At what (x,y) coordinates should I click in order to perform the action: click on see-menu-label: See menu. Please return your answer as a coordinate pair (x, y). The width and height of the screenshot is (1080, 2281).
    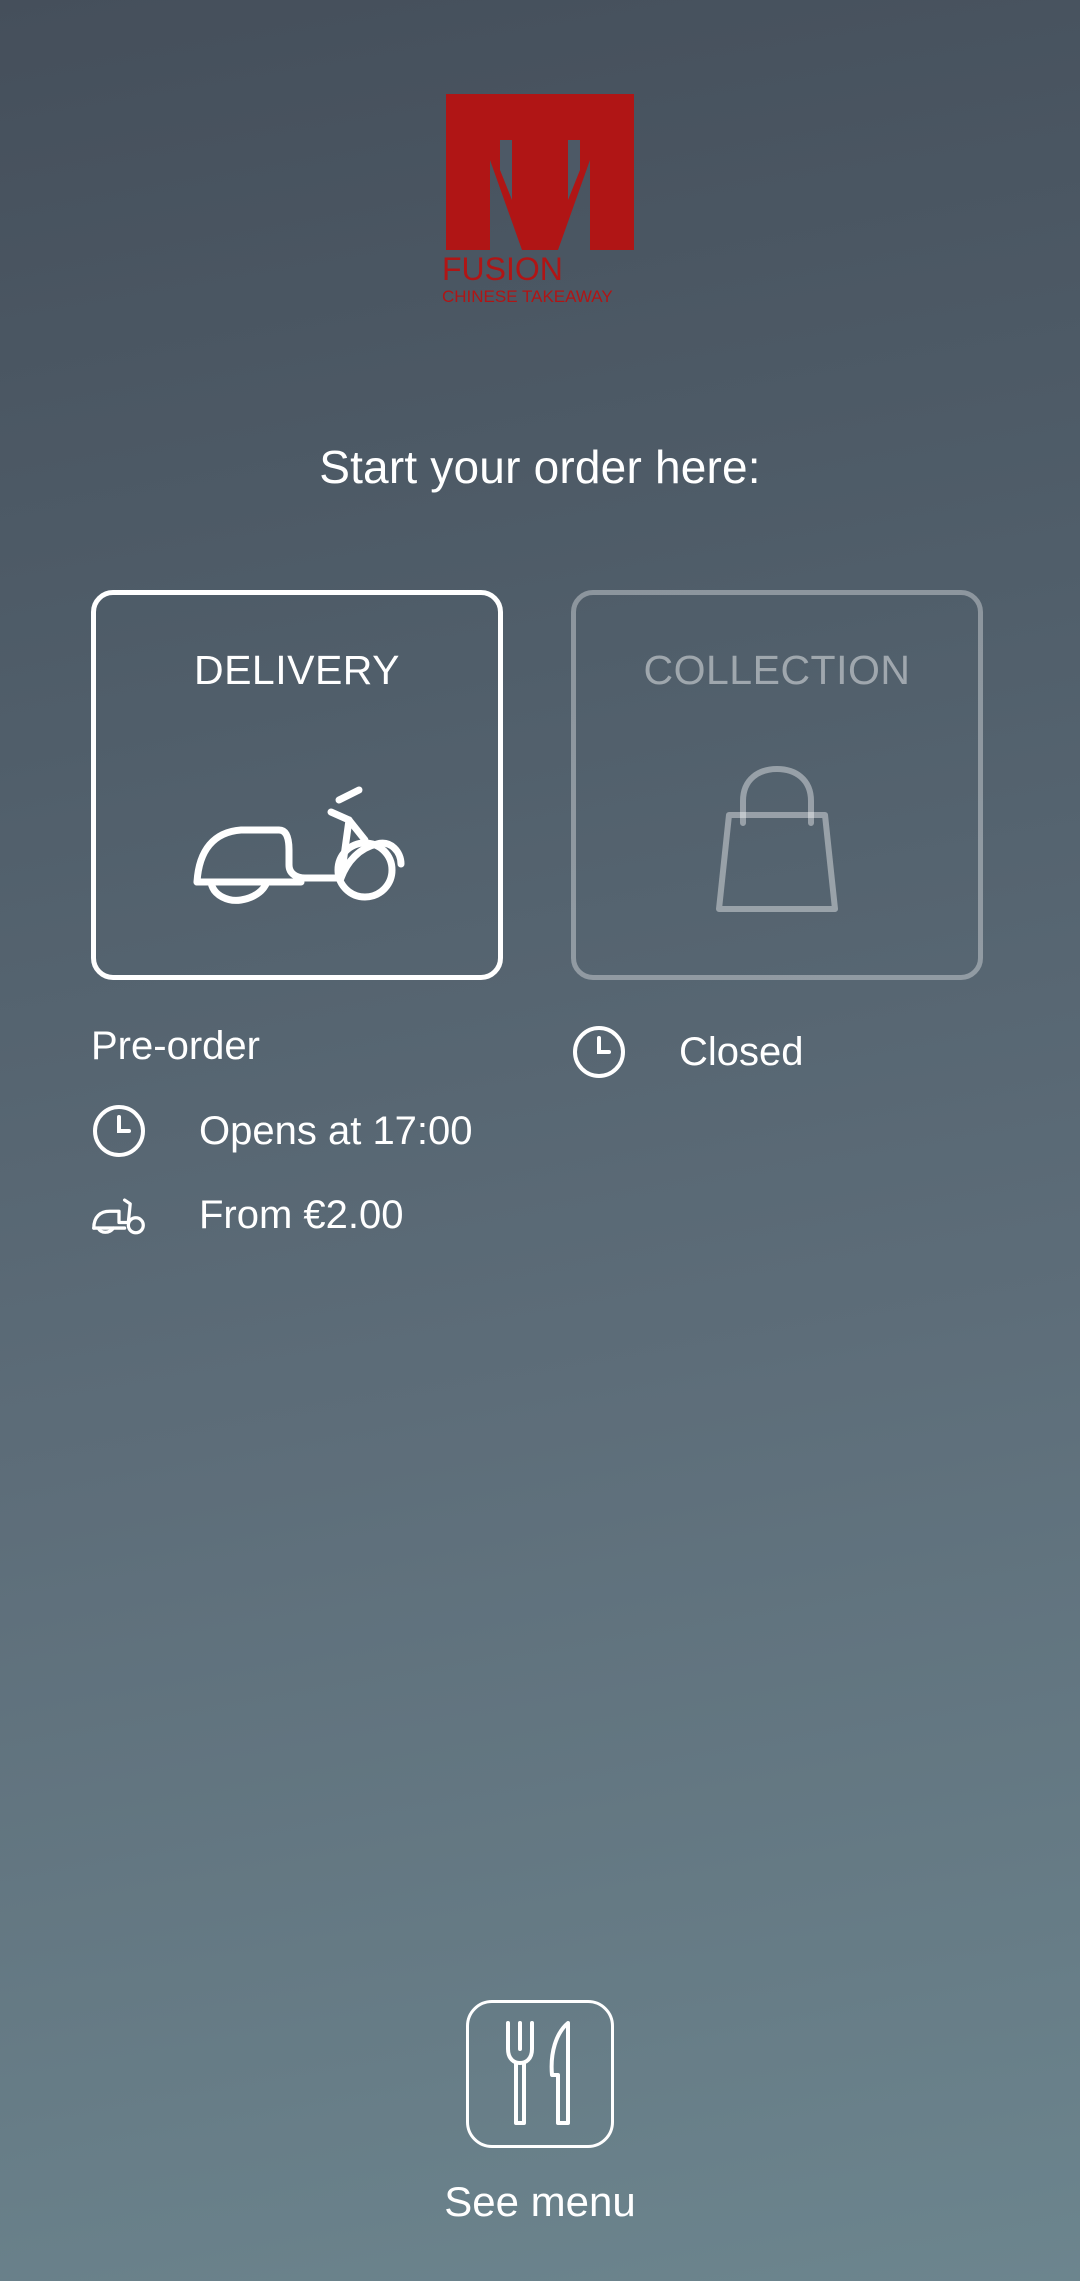
    Looking at the image, I should click on (540, 2201).